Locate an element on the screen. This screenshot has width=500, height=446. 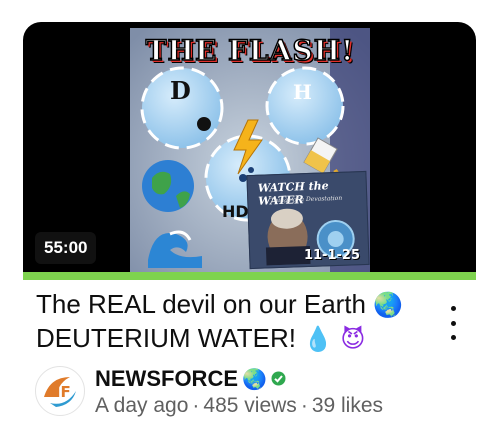
water-drop-icon: 💧 is located at coordinates (318, 339).